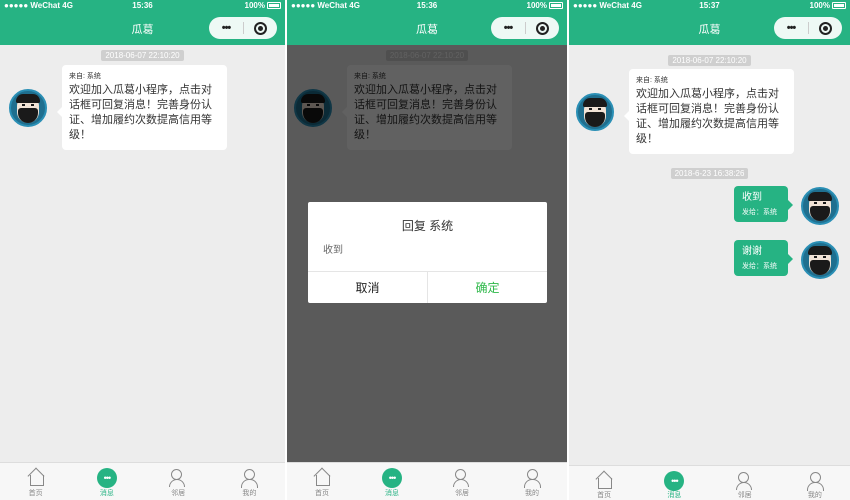 The image size is (850, 500). I want to click on dialog-content: 收到, so click(333, 248).